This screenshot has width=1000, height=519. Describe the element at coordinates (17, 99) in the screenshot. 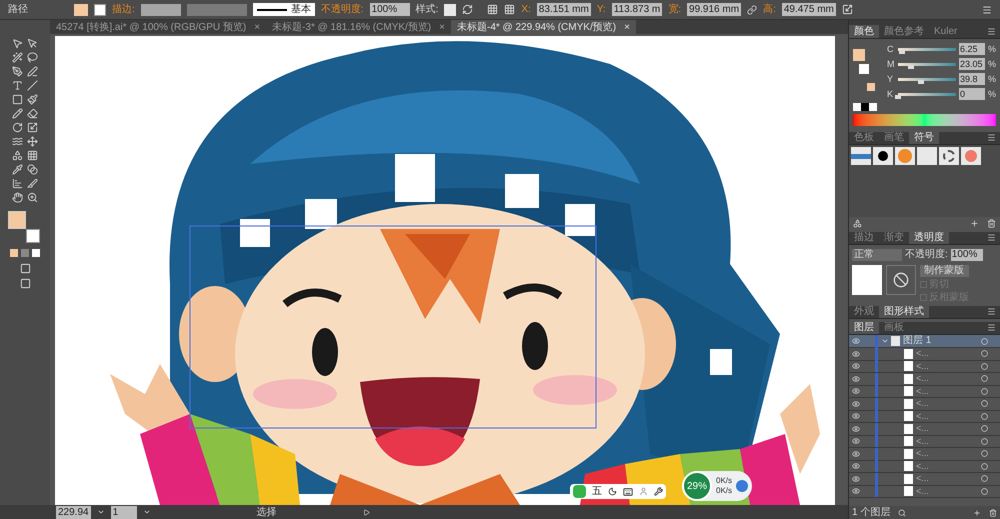

I see `rectangle-tool-icon` at that location.